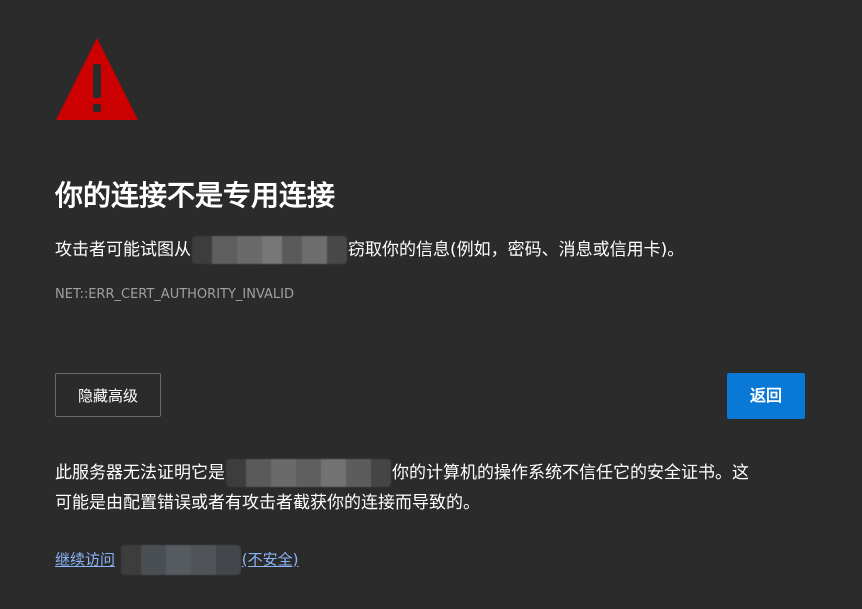 This screenshot has width=862, height=609. What do you see at coordinates (108, 395) in the screenshot?
I see `hide-advanced-button: 隐藏高级` at bounding box center [108, 395].